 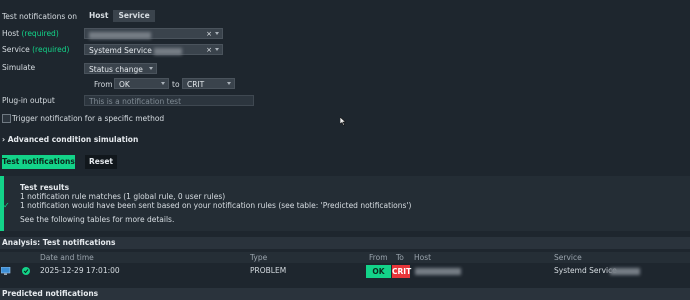 I want to click on host-select: ×, so click(x=153, y=33).